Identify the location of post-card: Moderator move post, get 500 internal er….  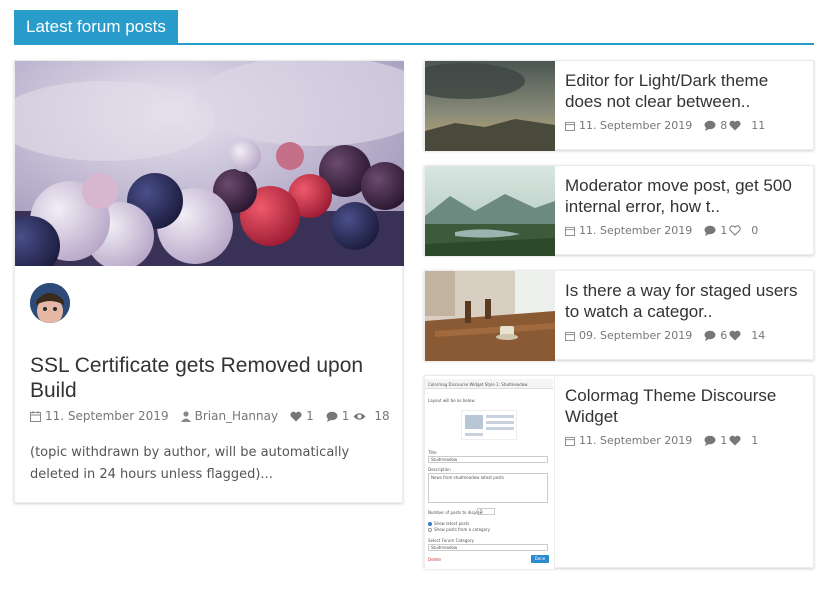
(619, 210).